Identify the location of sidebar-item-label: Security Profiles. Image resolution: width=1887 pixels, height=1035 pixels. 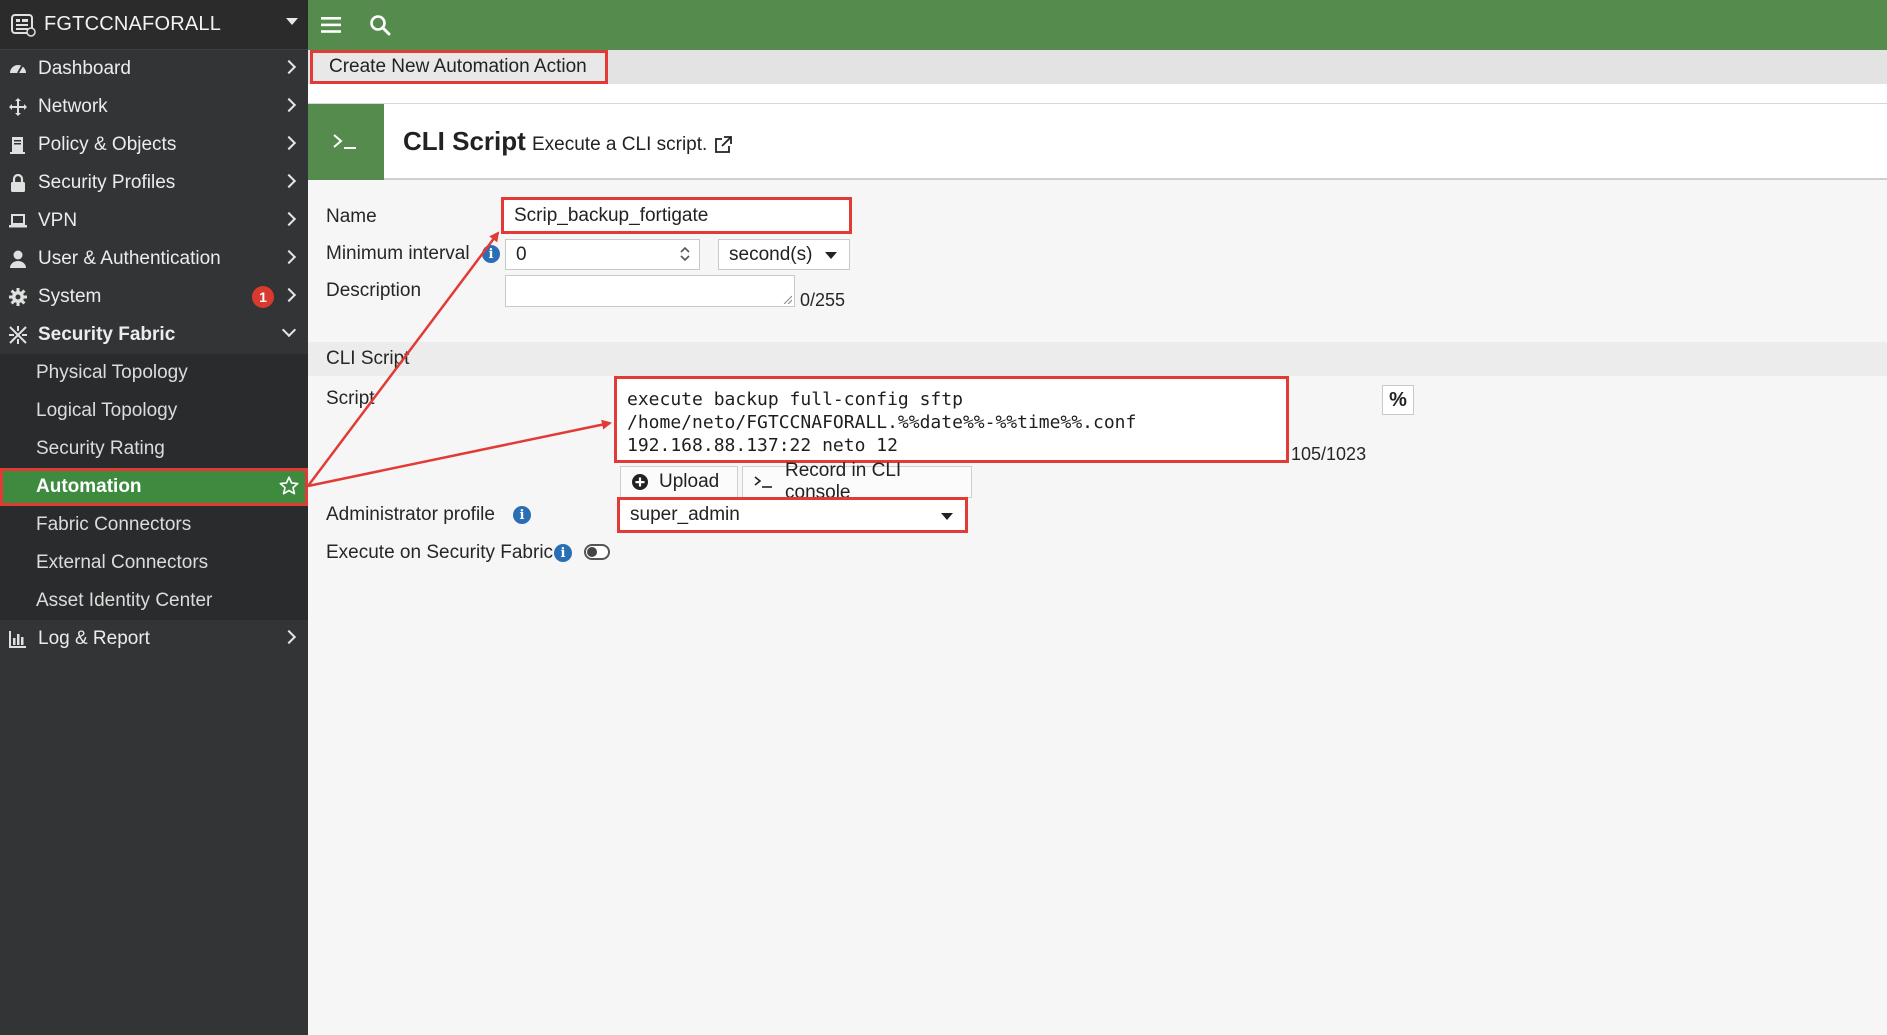
(107, 182).